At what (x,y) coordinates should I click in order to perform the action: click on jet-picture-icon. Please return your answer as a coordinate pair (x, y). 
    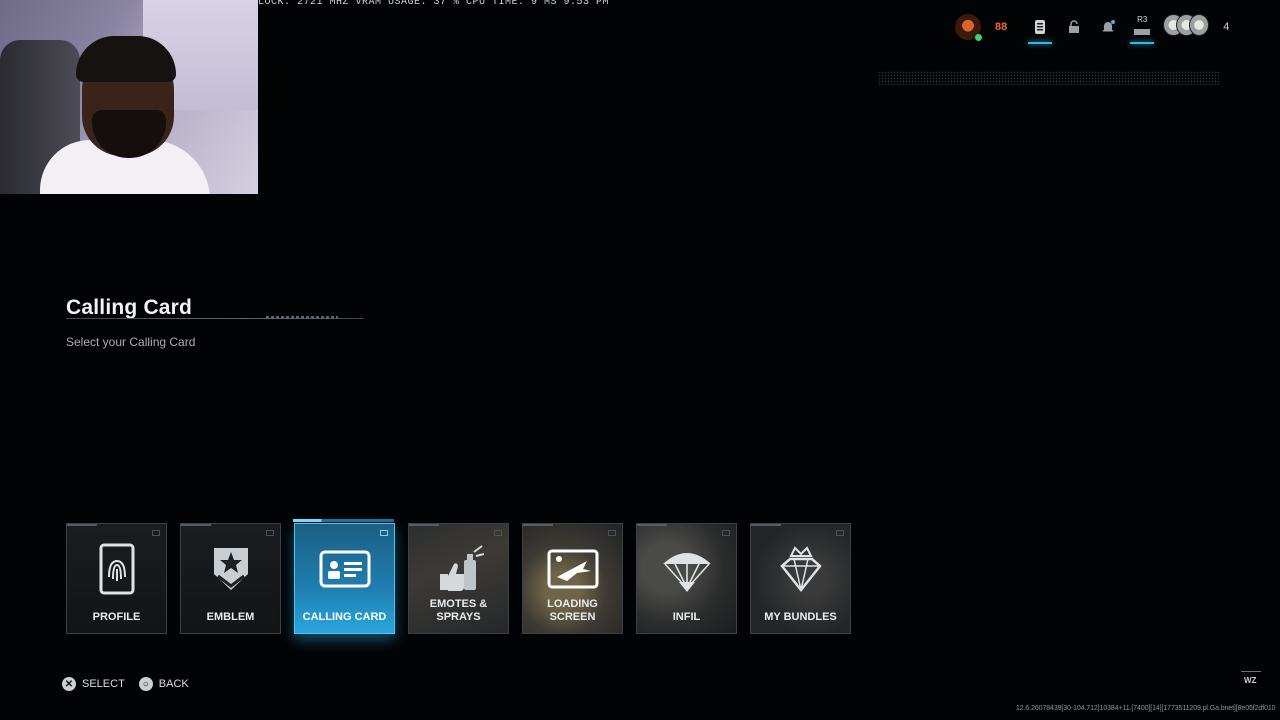
    Looking at the image, I should click on (573, 569).